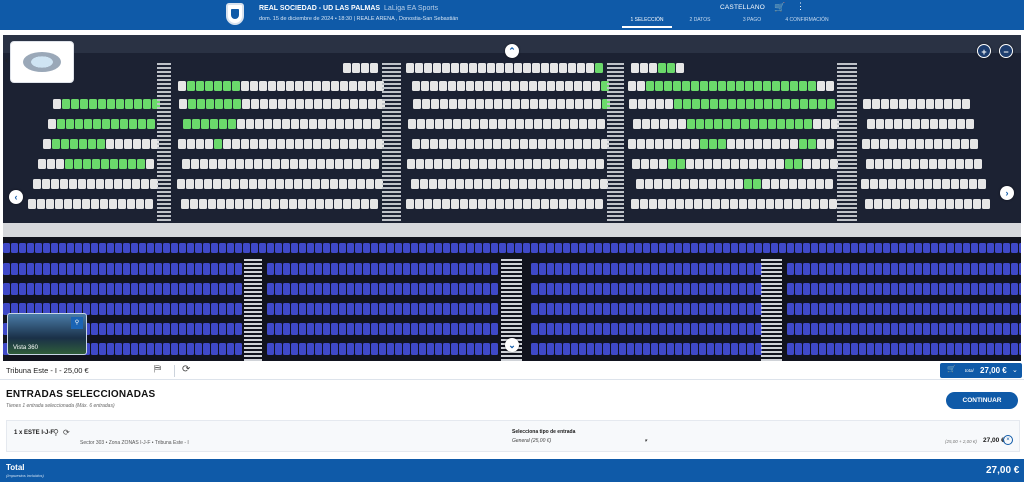  Describe the element at coordinates (512, 345) in the screenshot. I see `nav-down-button: ⌄` at that location.